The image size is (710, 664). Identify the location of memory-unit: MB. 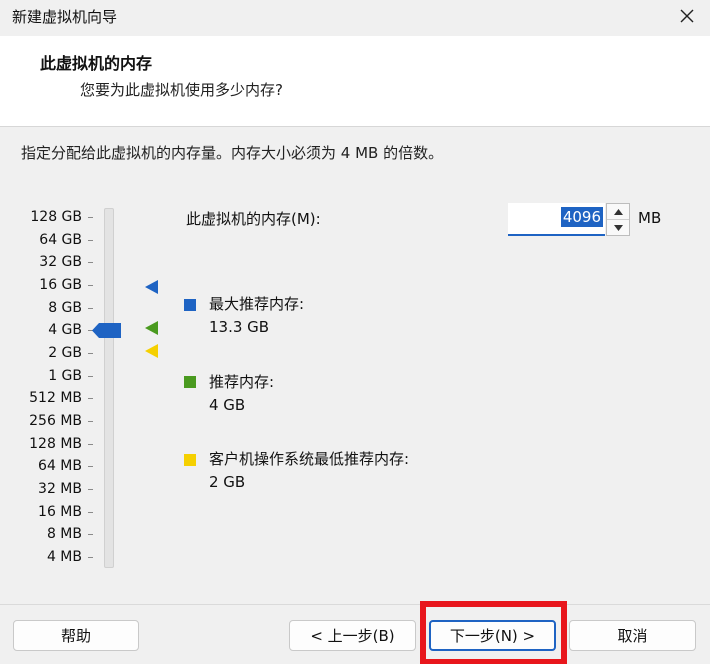
(650, 218).